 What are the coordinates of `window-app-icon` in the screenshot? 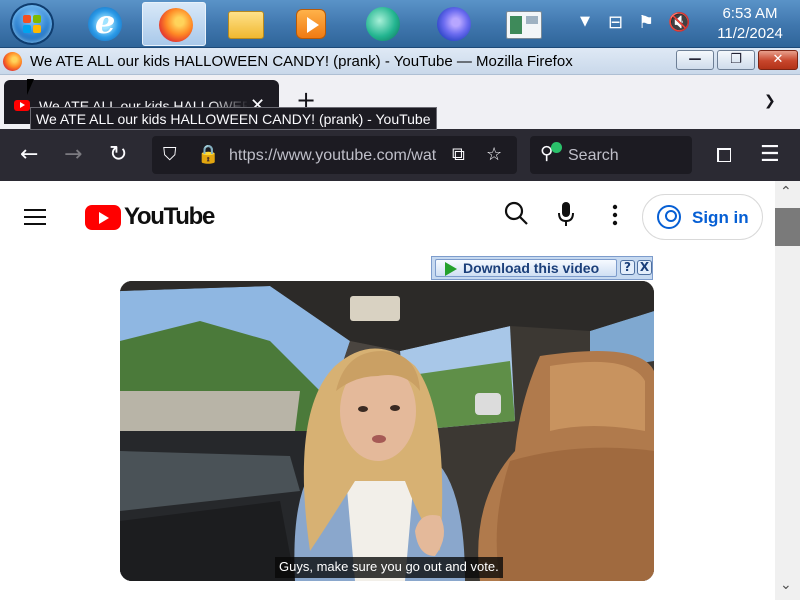 It's located at (524, 25).